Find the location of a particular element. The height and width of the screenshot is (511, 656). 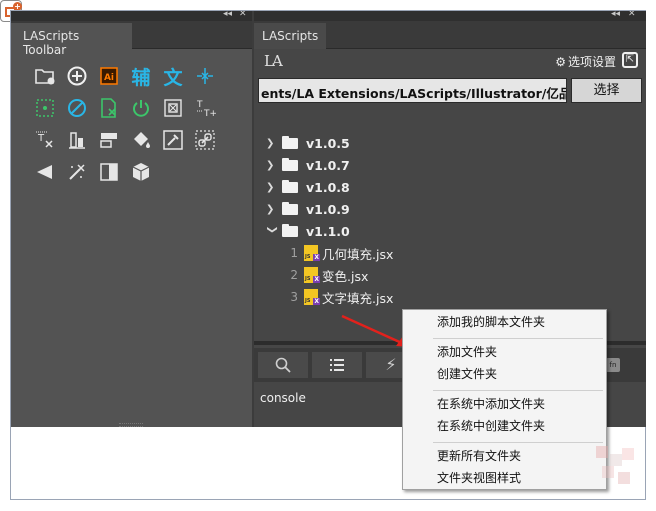

align-center-icon is located at coordinates (205, 76).